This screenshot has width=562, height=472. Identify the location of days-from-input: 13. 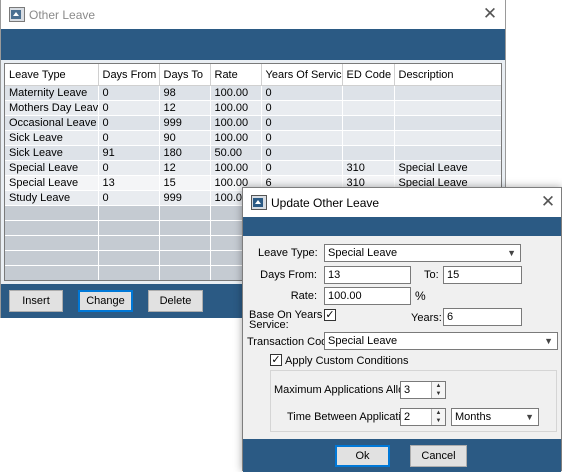
(367, 275).